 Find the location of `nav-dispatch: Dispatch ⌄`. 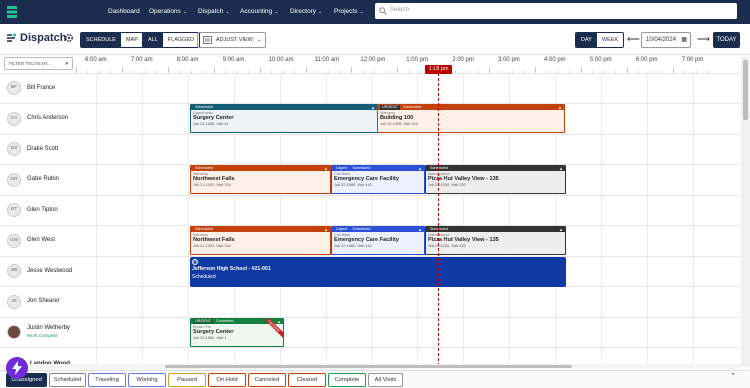

nav-dispatch: Dispatch ⌄ is located at coordinates (214, 12).